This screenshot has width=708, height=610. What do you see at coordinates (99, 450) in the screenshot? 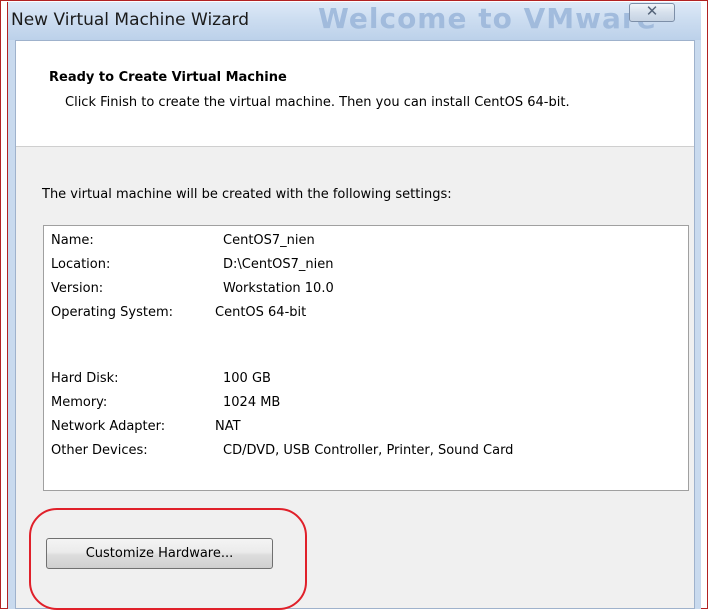
I see `setting-label: Other Devices:` at bounding box center [99, 450].